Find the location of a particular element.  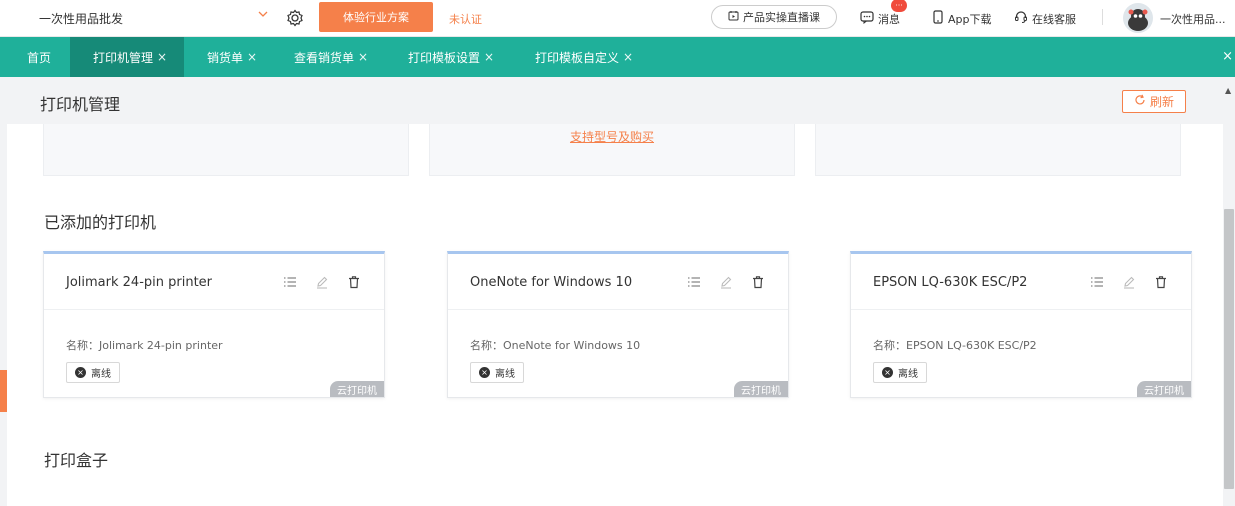

phone-icon is located at coordinates (938, 18).